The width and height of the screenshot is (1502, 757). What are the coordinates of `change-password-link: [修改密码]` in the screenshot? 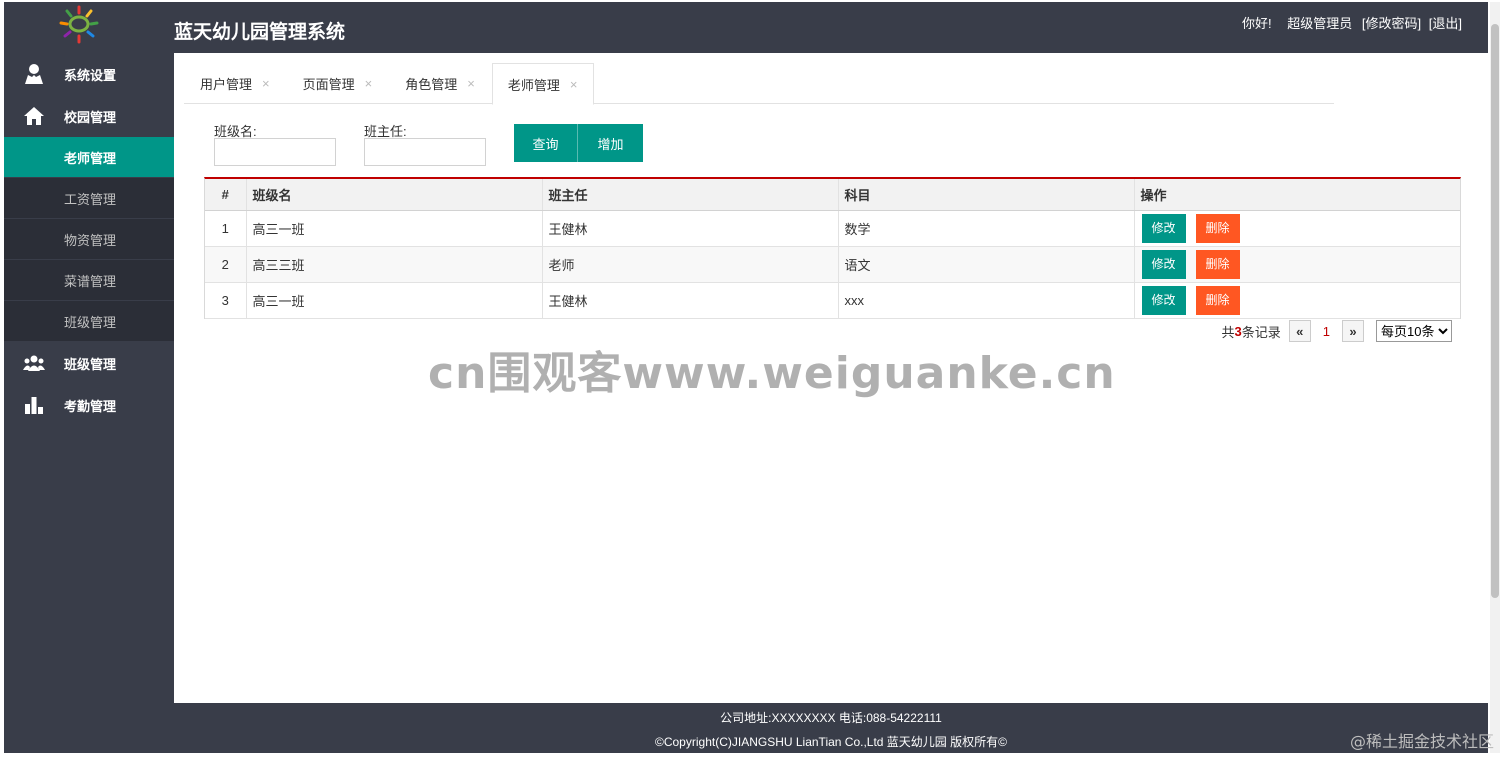 It's located at (1391, 23).